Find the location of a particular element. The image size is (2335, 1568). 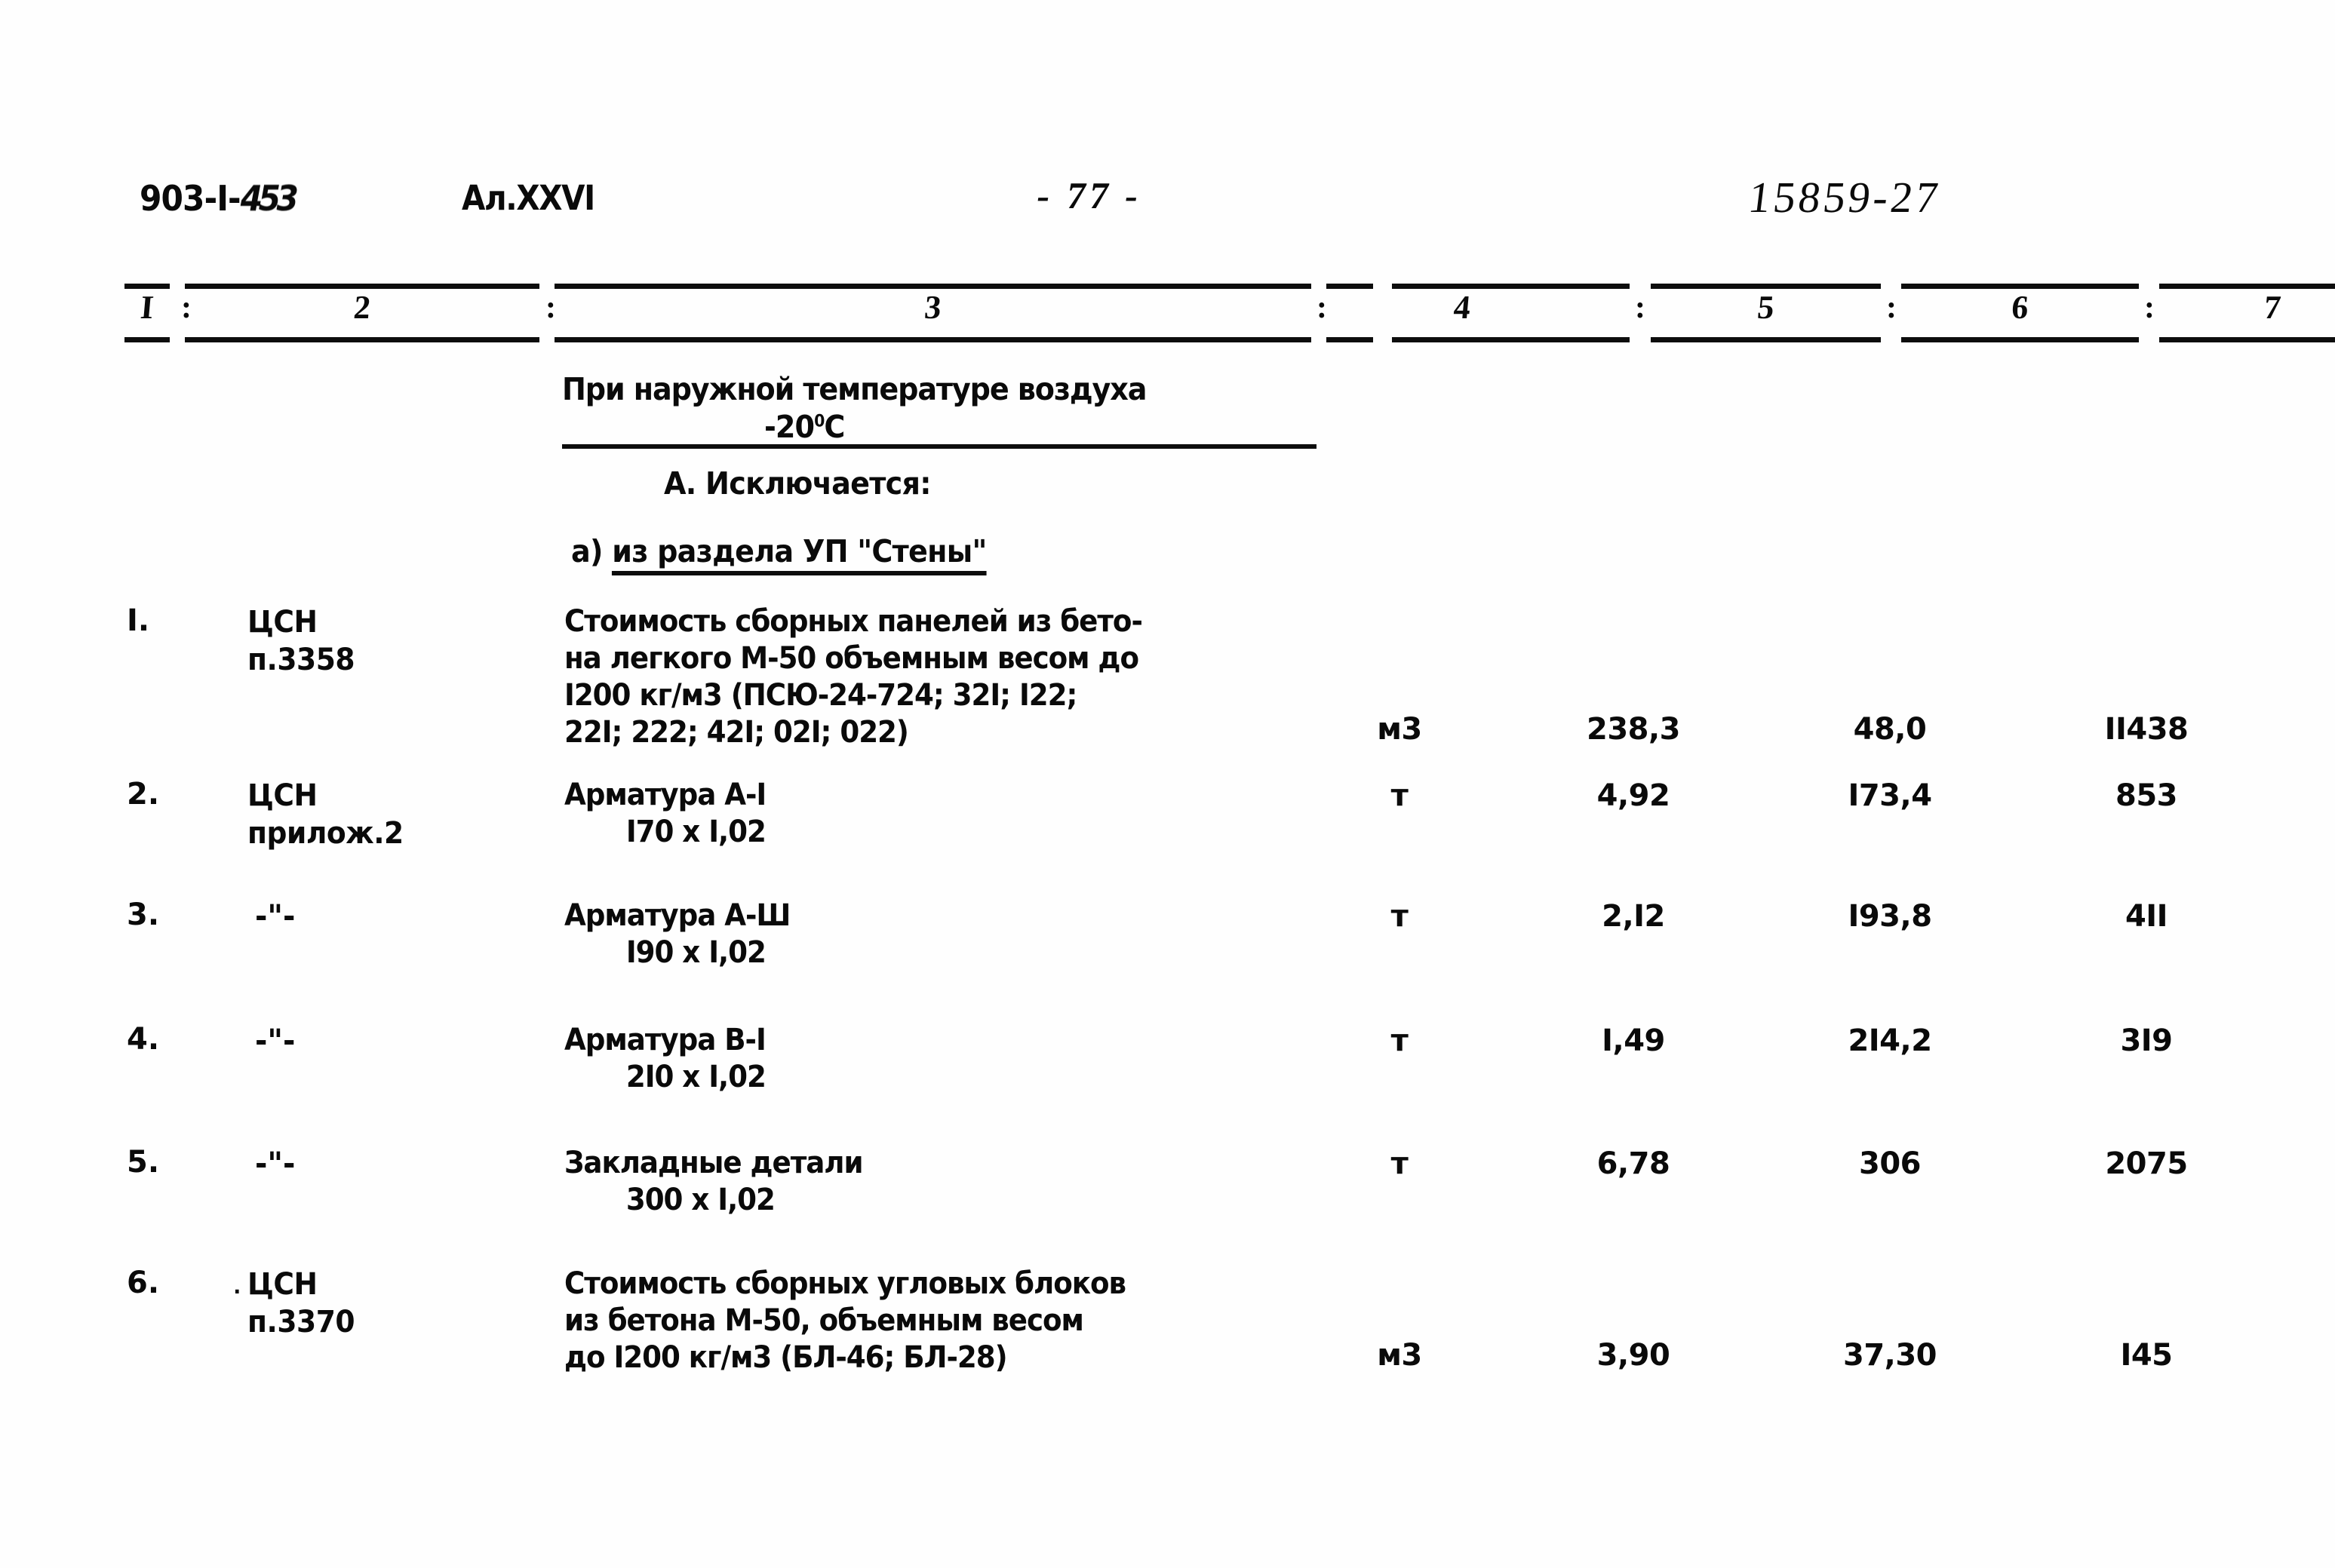

title-underline is located at coordinates (939, 447).